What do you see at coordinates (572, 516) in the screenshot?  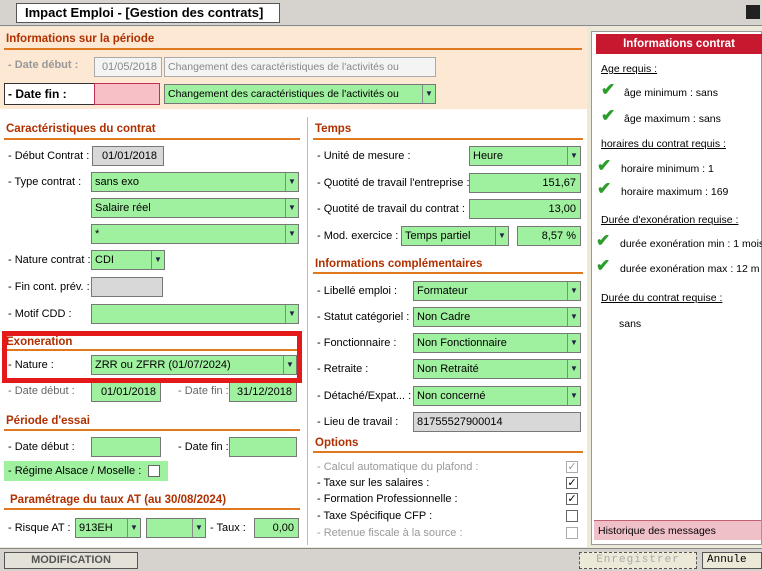 I see `option-cfp-checkbox` at bounding box center [572, 516].